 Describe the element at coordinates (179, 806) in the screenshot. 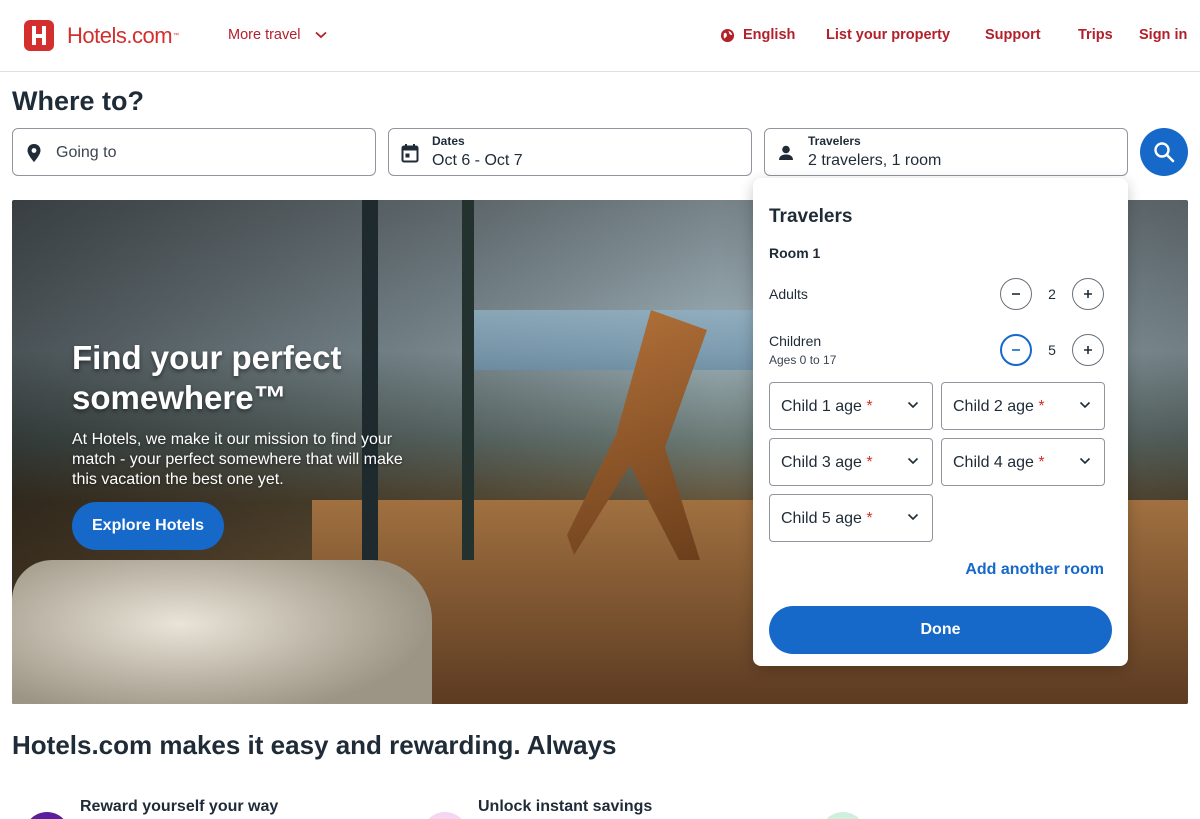

I see `benefit-title: Reward yourself your way` at that location.